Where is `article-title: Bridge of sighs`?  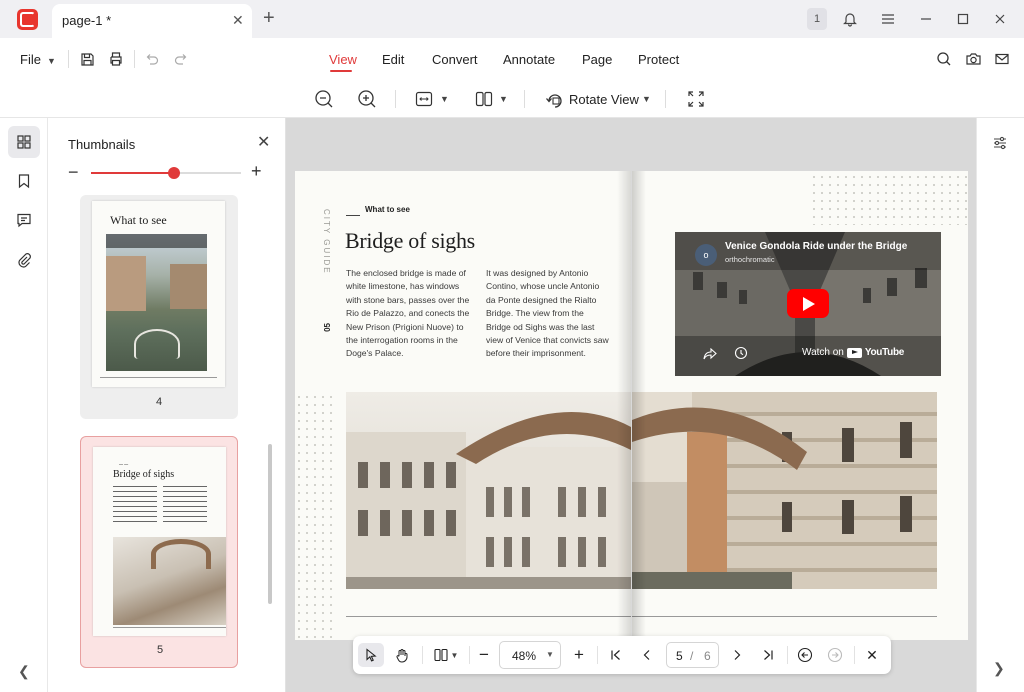 article-title: Bridge of sighs is located at coordinates (410, 240).